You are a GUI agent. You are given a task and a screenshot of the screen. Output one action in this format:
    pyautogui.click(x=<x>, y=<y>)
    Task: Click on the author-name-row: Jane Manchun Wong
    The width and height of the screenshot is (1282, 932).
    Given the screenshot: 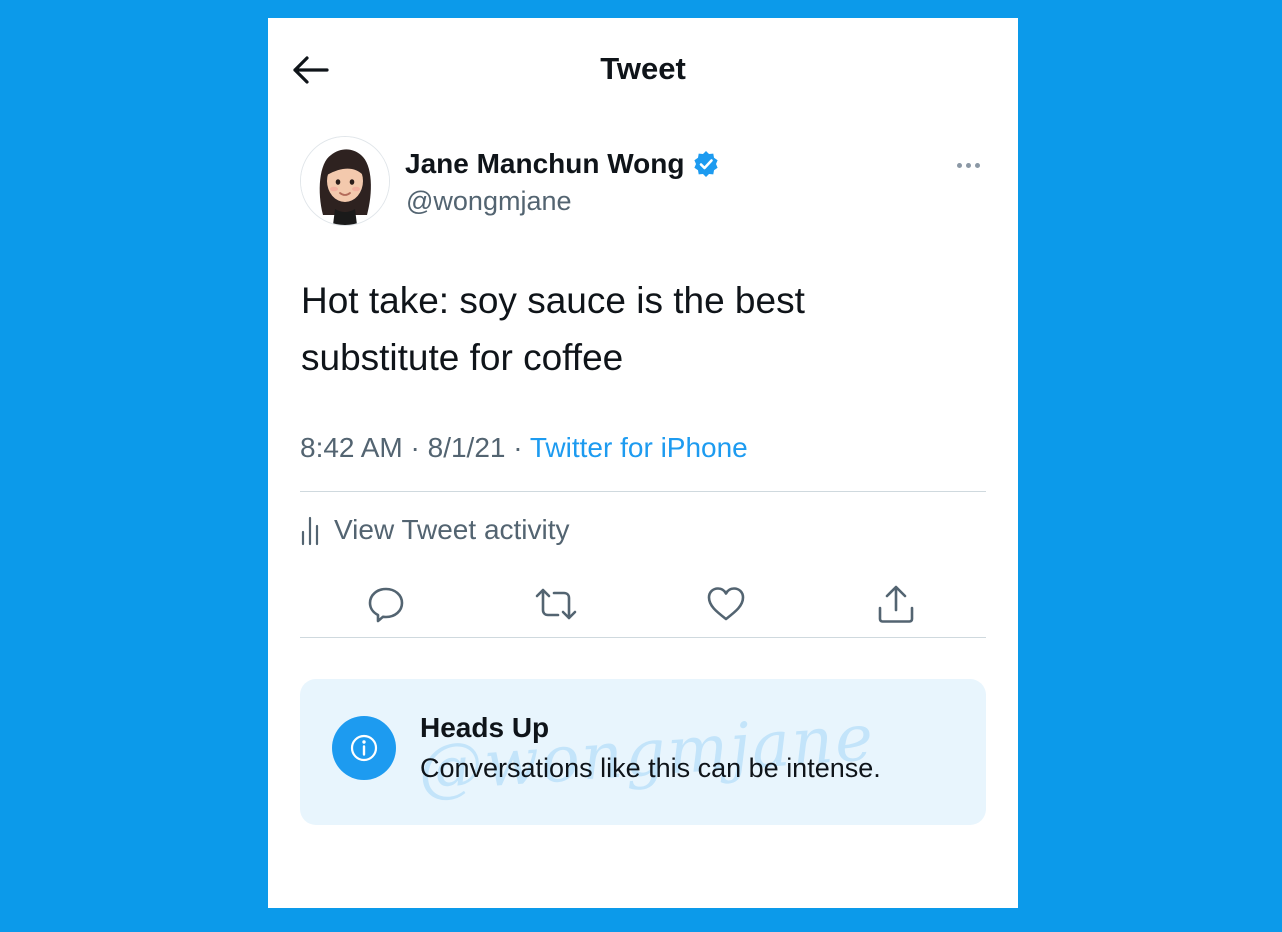 What is the action you would take?
    pyautogui.click(x=562, y=164)
    